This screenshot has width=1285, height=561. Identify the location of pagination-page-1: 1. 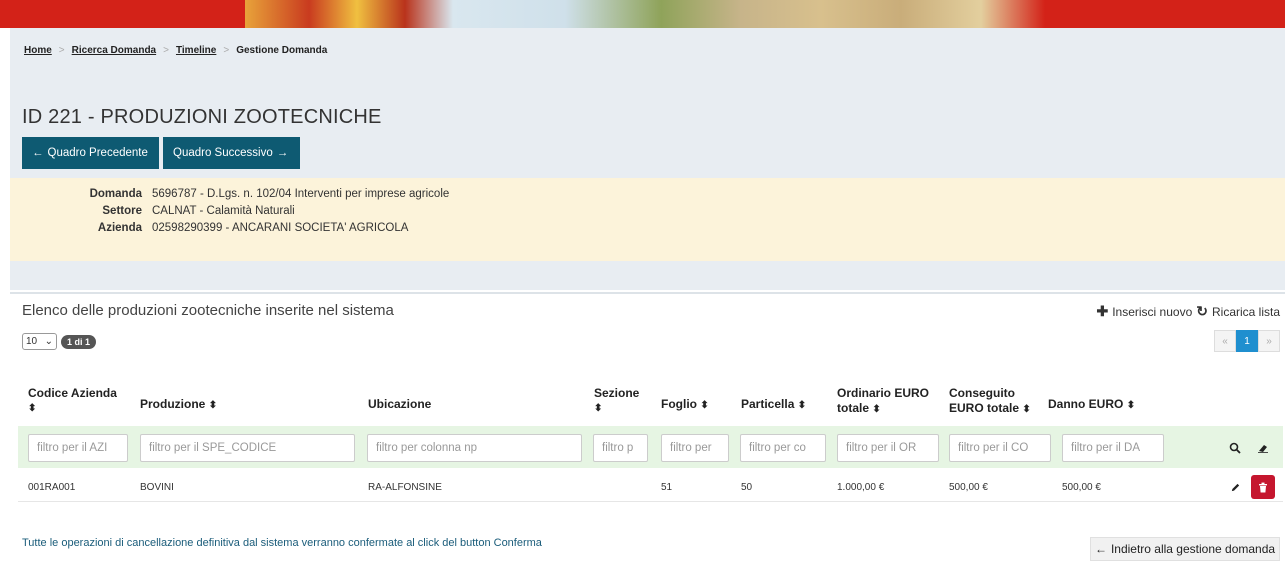
(1247, 341).